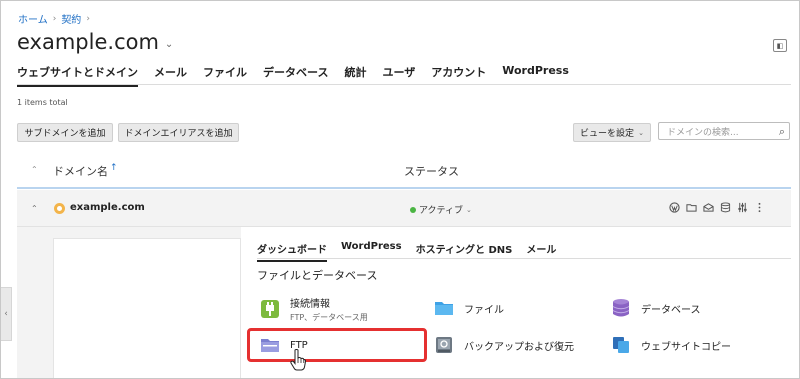 The width and height of the screenshot is (800, 379). I want to click on hand-cursor-icon, so click(298, 362).